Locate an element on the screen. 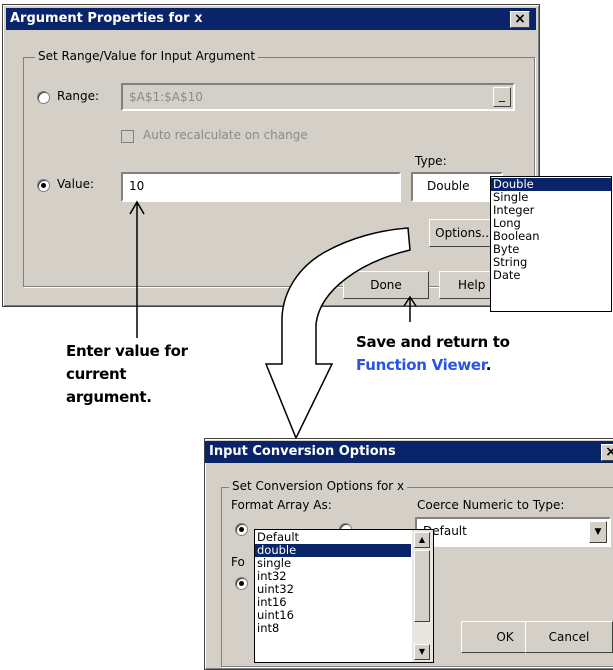  function-viewer-link: Function Viewer is located at coordinates (421, 365).